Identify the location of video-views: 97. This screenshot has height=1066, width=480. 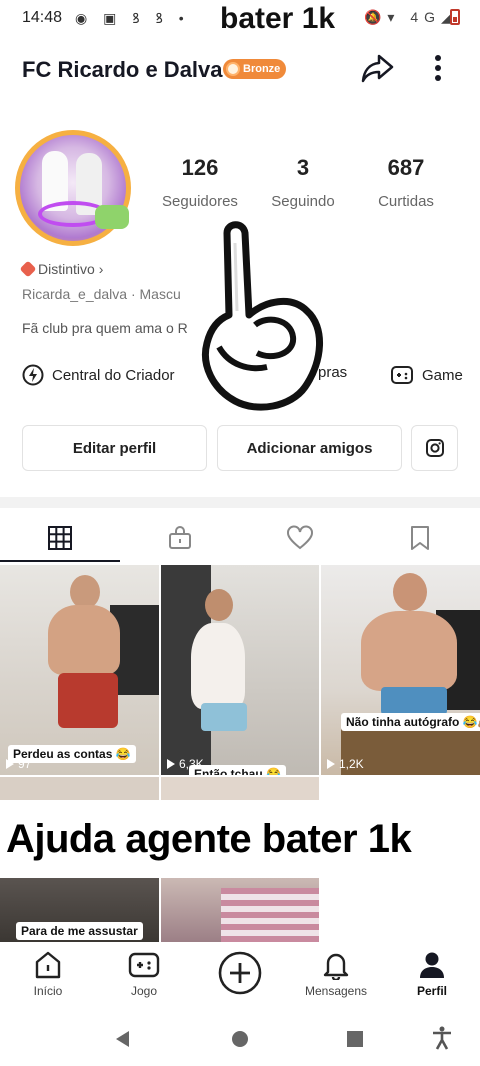
(18, 764).